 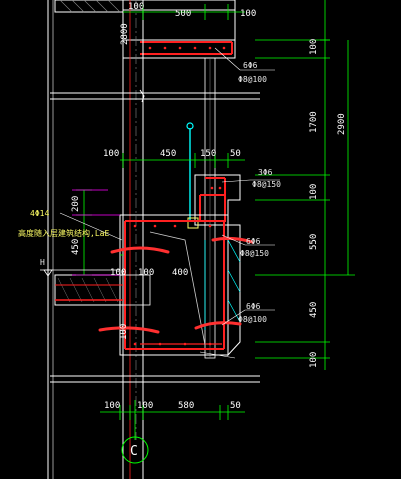 I want to click on dim-inner-100b: 100, so click(x=146, y=273).